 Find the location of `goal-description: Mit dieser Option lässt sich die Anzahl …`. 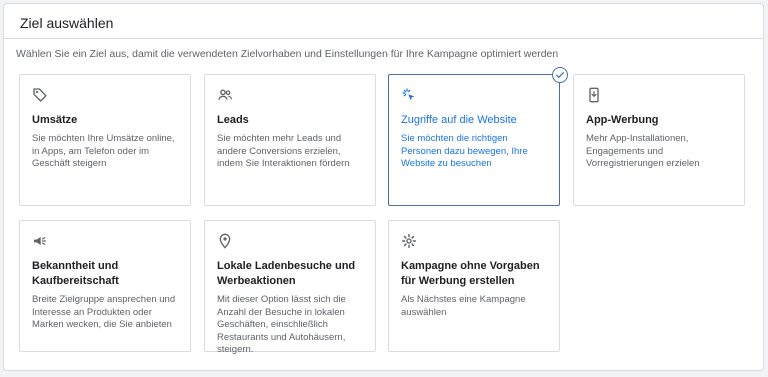

goal-description: Mit dieser Option lässt sich die Anzahl … is located at coordinates (281, 324).